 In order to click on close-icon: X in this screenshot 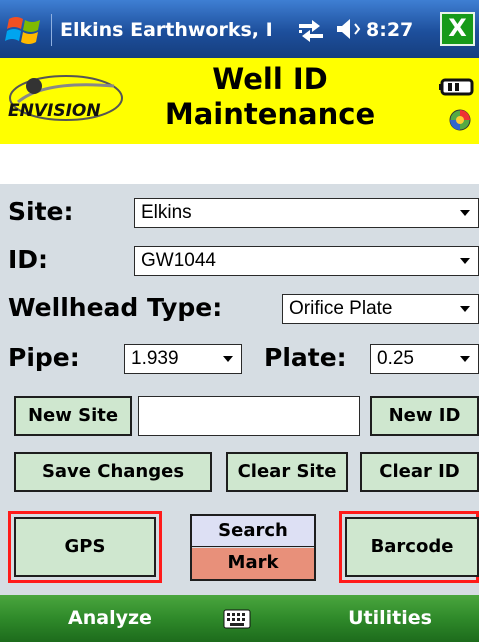, I will do `click(457, 28)`.